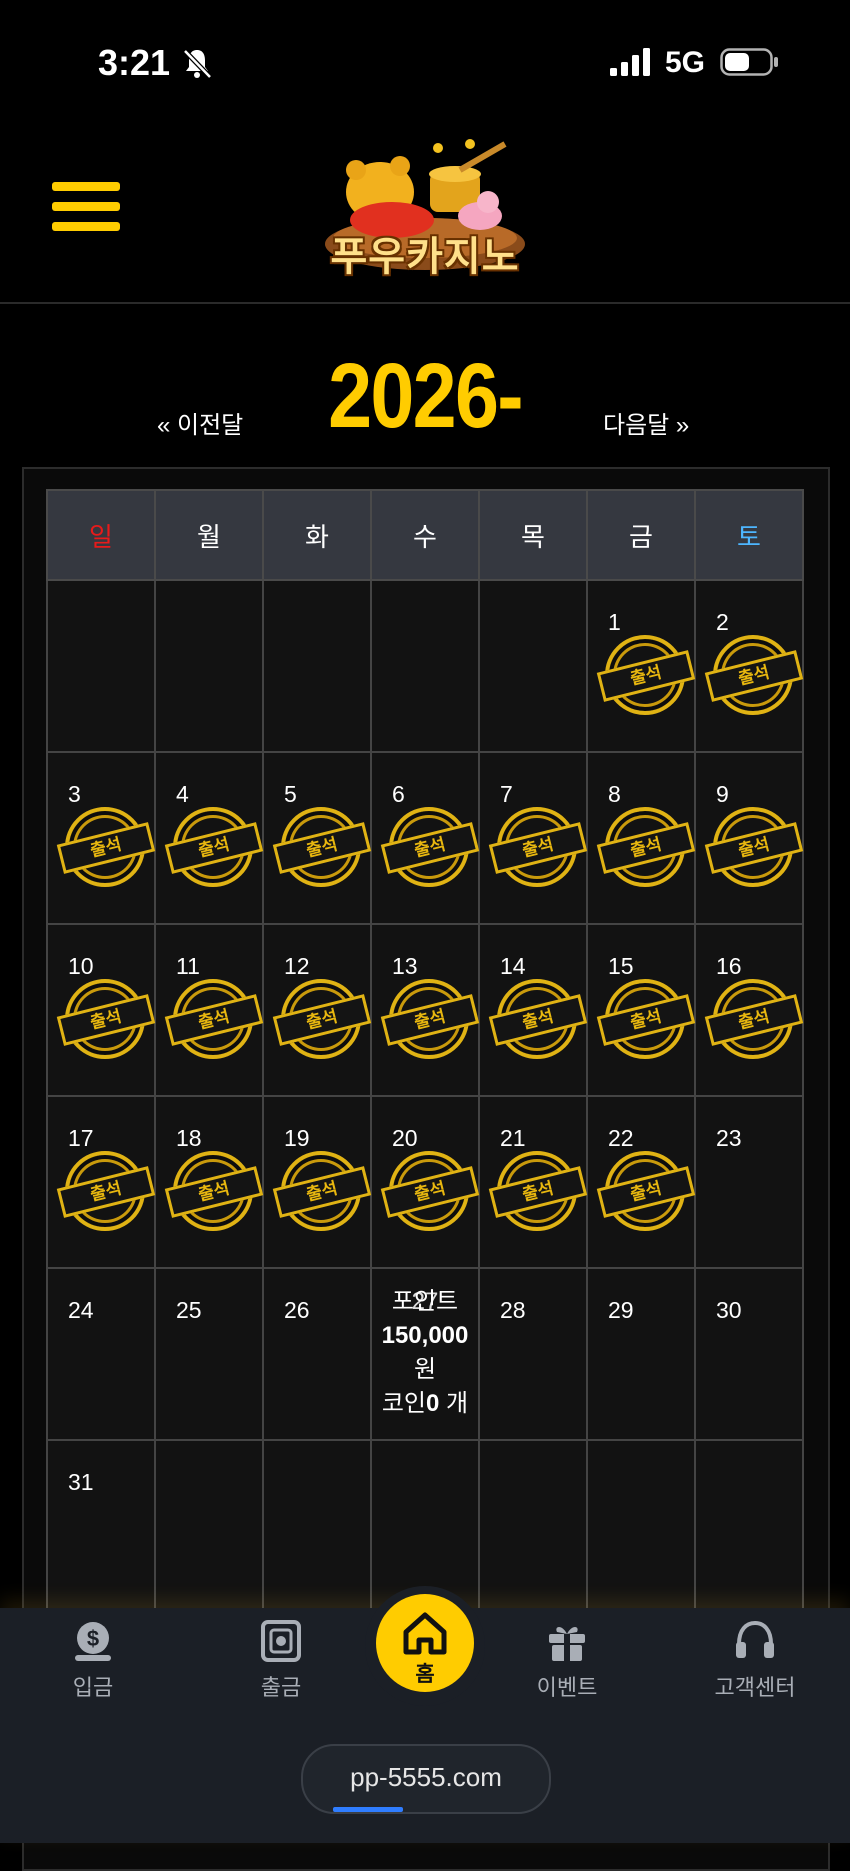 This screenshot has height=1871, width=850. I want to click on calendar-day-16: 16 출석, so click(749, 1010).